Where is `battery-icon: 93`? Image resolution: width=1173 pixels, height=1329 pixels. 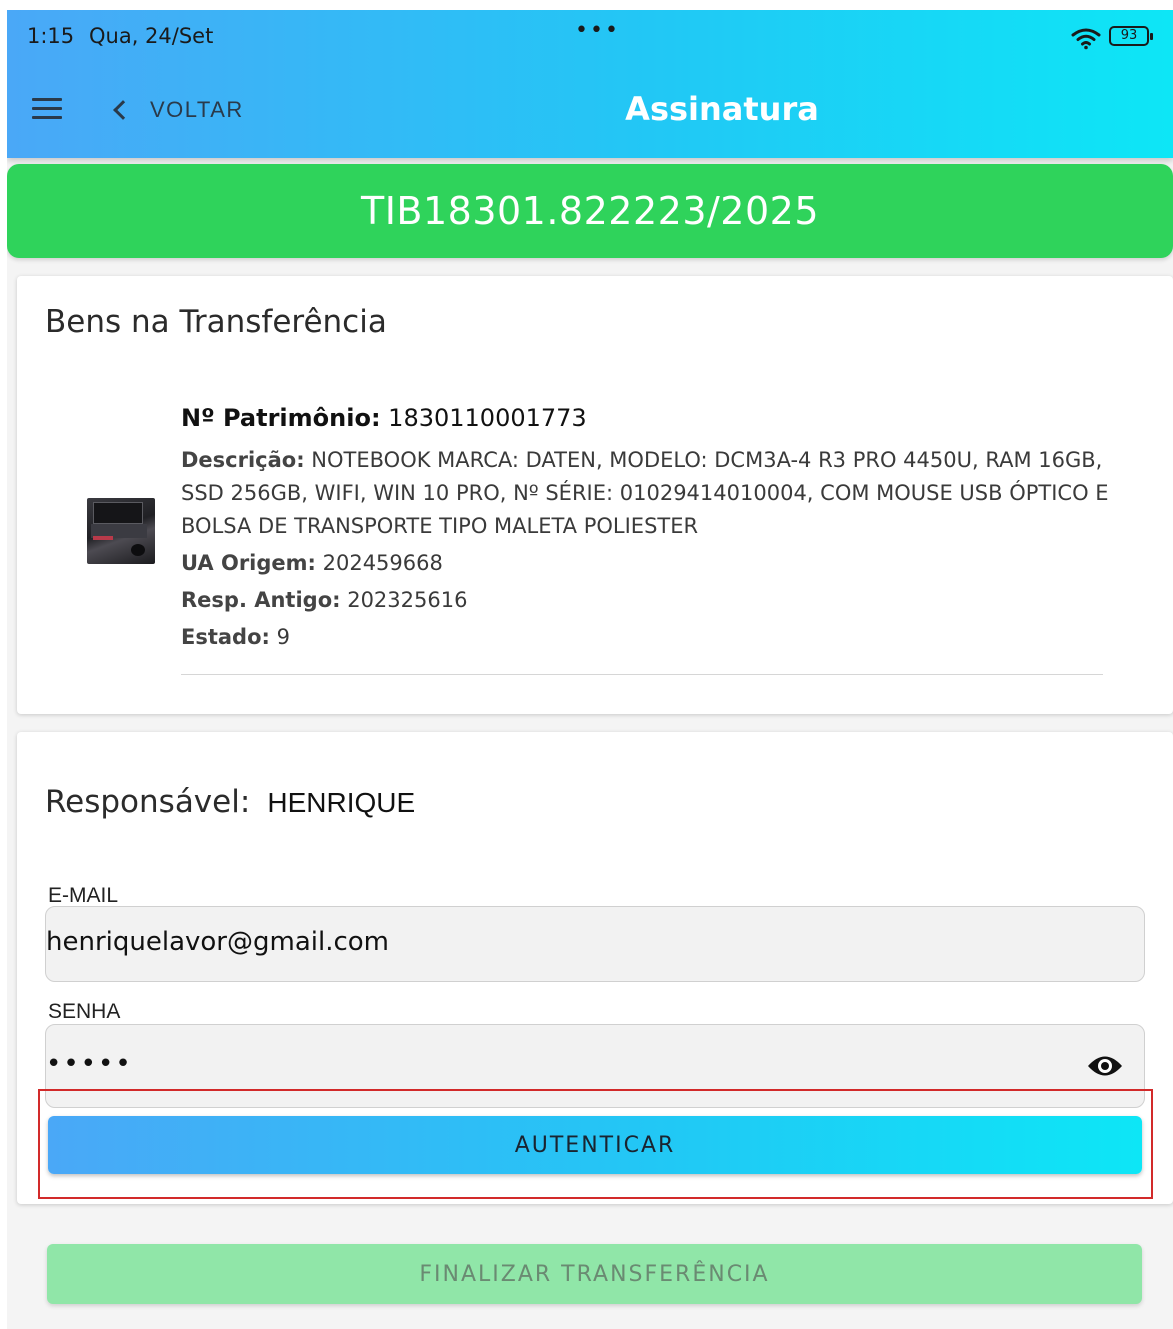 battery-icon: 93 is located at coordinates (1131, 36).